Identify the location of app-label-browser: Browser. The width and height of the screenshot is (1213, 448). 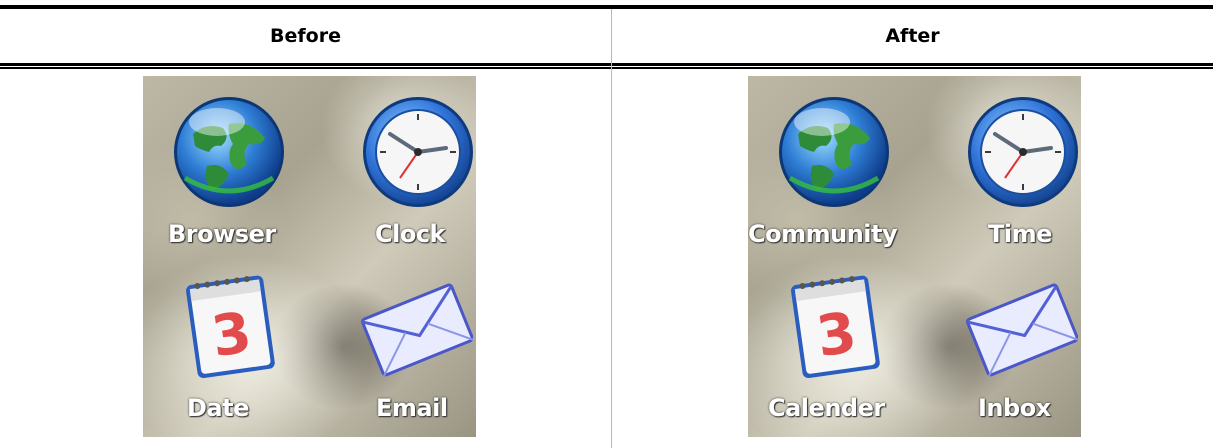
(222, 234).